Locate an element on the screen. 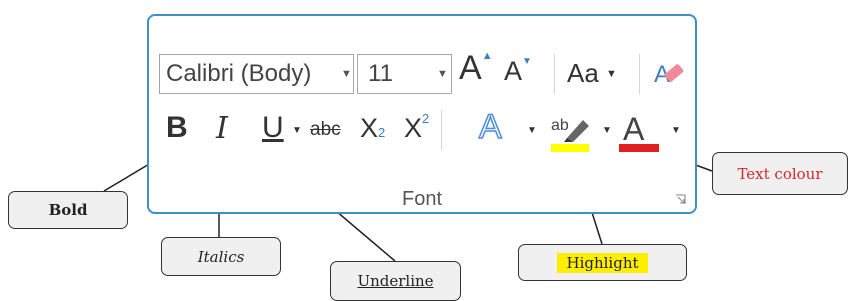  font-name-dropdown: Calibri (Body) ▼ is located at coordinates (256, 74).